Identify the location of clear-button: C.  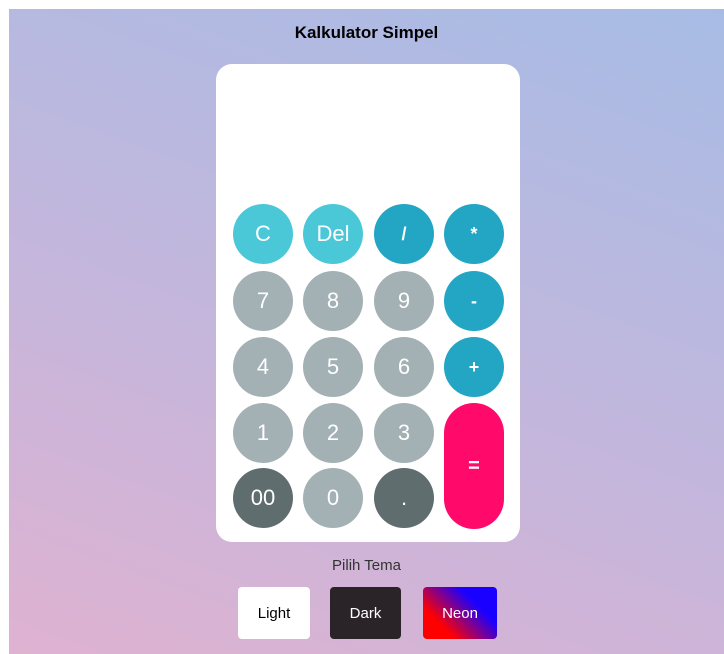
(263, 234).